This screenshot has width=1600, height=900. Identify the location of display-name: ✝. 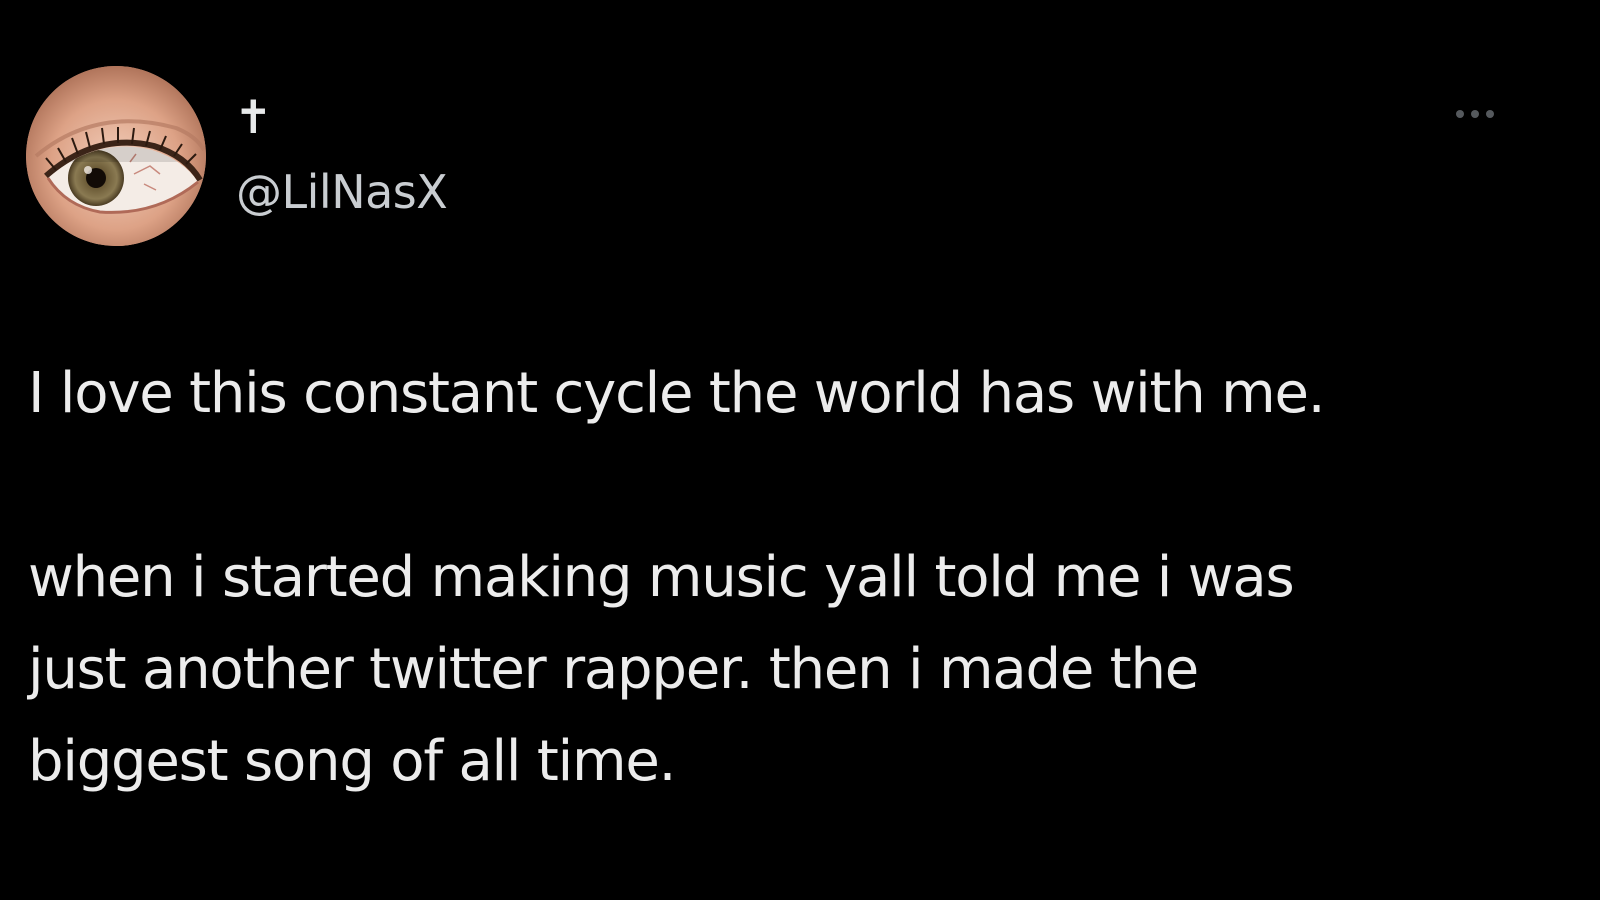
(253, 117).